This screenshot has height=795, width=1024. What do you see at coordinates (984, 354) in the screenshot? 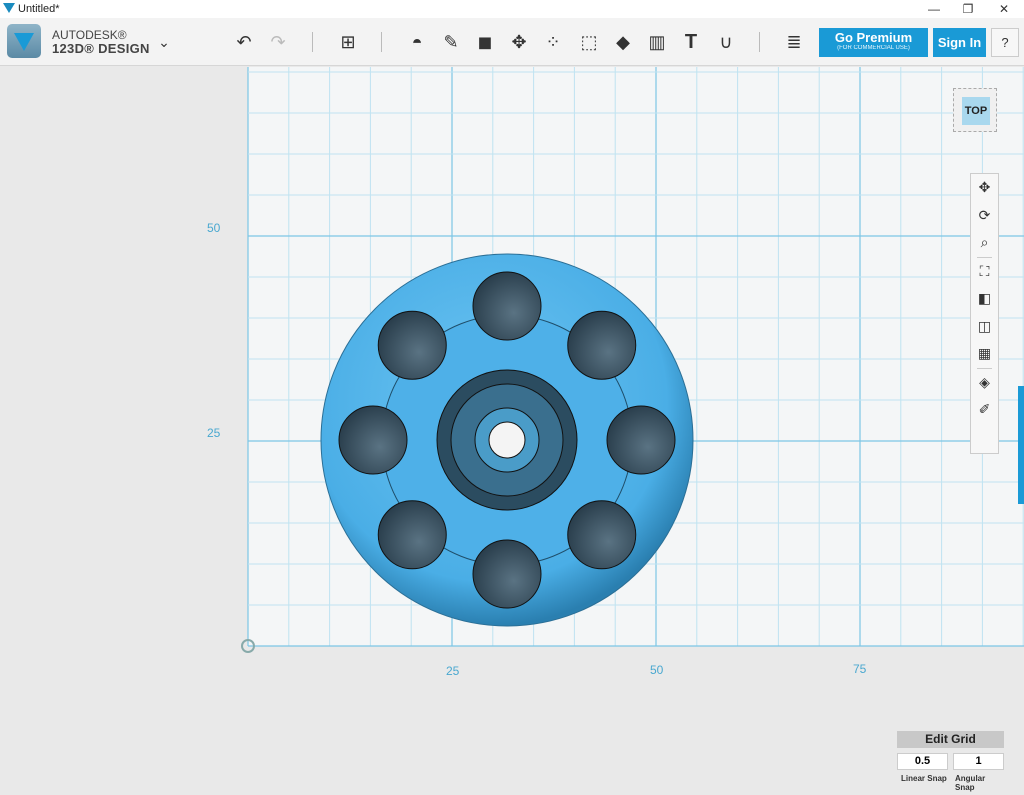
I see `grid-toggle-icon: ▦` at bounding box center [984, 354].